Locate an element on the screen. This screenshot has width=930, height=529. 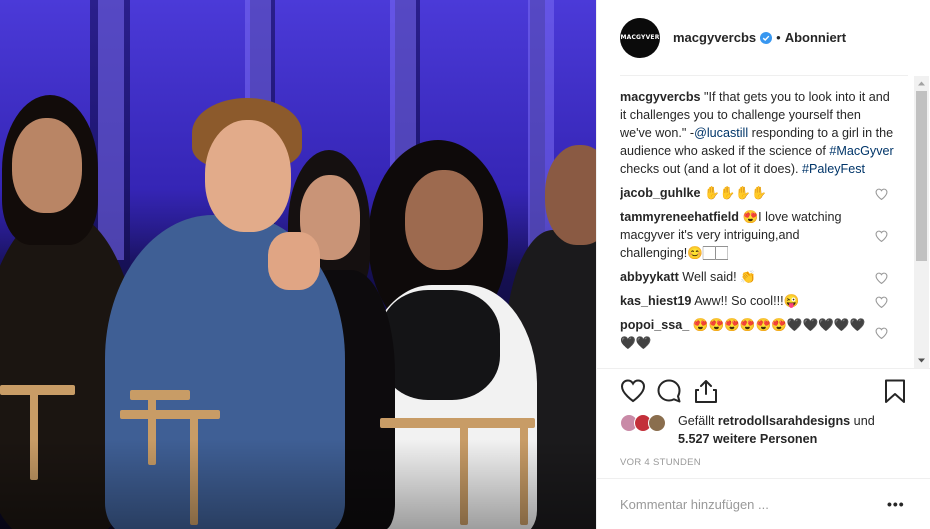
share-icon is located at coordinates (706, 391).